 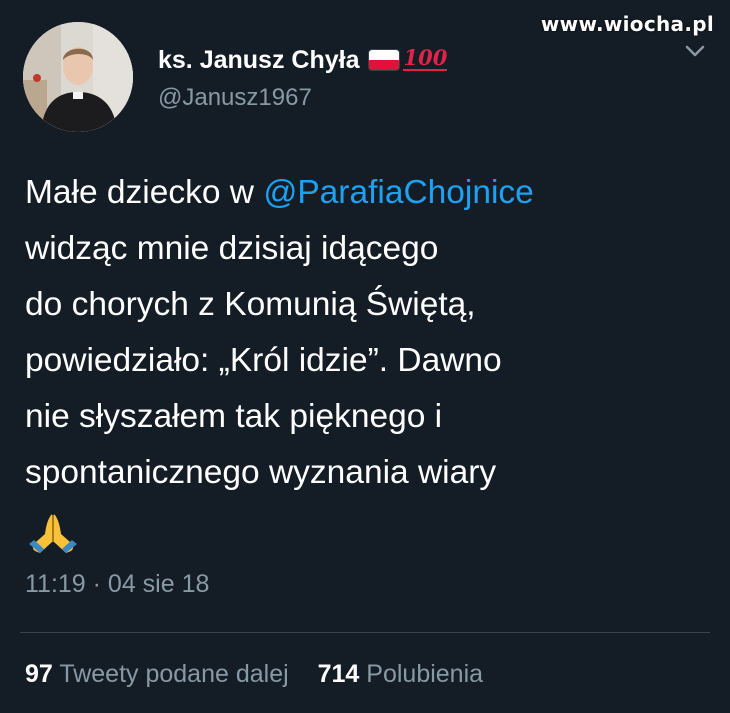 What do you see at coordinates (258, 60) in the screenshot?
I see `display-name: ks. Janusz Chyła` at bounding box center [258, 60].